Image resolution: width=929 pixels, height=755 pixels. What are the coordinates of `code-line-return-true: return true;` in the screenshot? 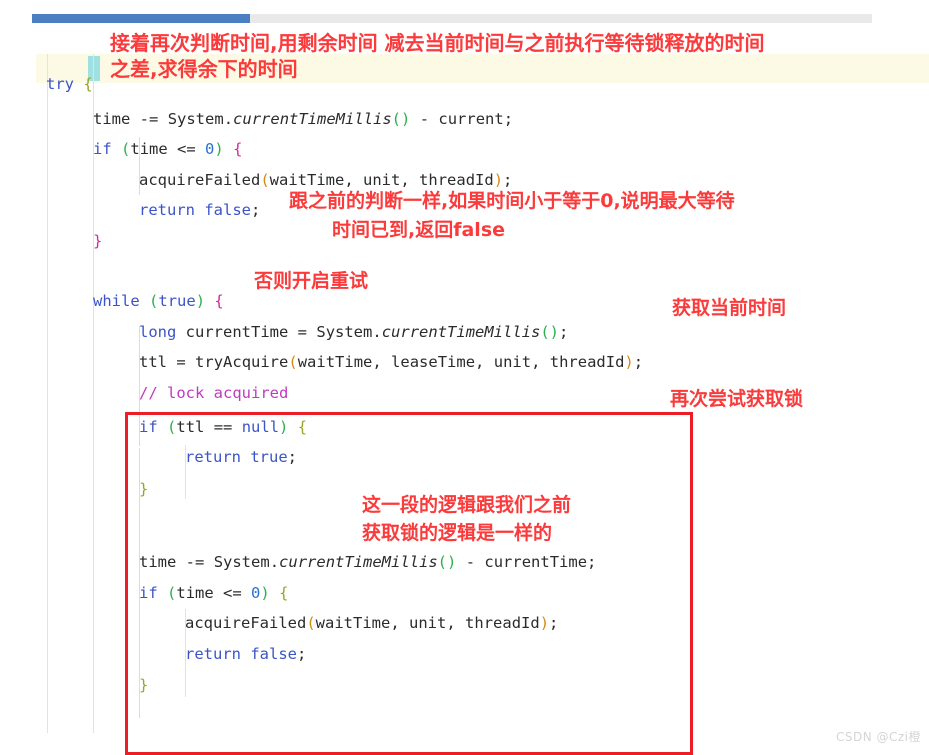 It's located at (241, 457).